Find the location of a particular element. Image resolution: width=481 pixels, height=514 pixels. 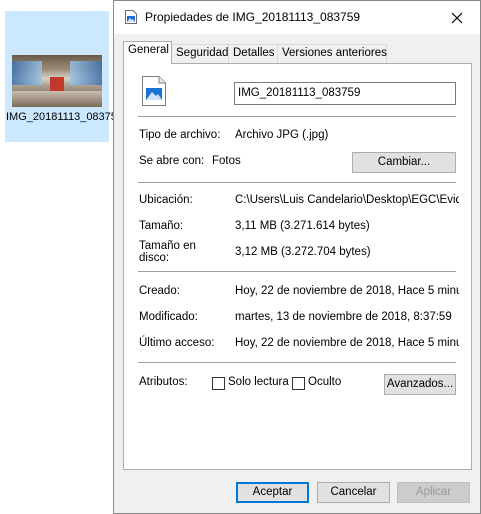

image-file-icon is located at coordinates (131, 17).